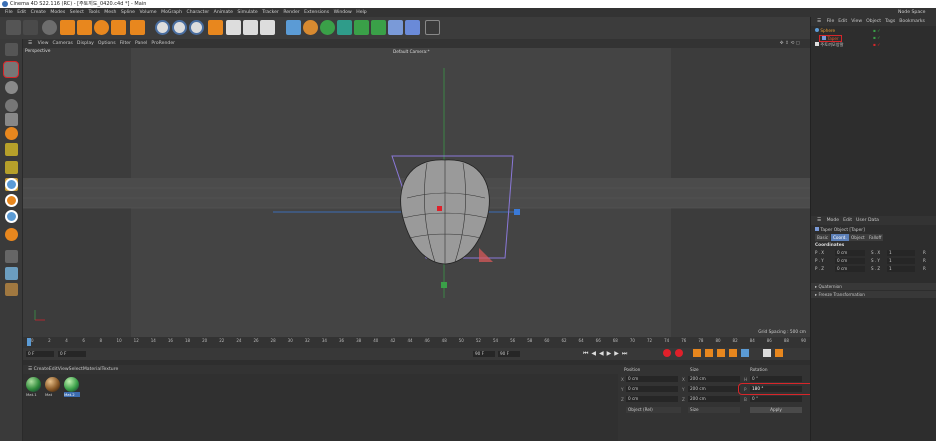 This screenshot has height=441, width=936. What do you see at coordinates (77, 12) in the screenshot?
I see `menu-select: Select` at bounding box center [77, 12].